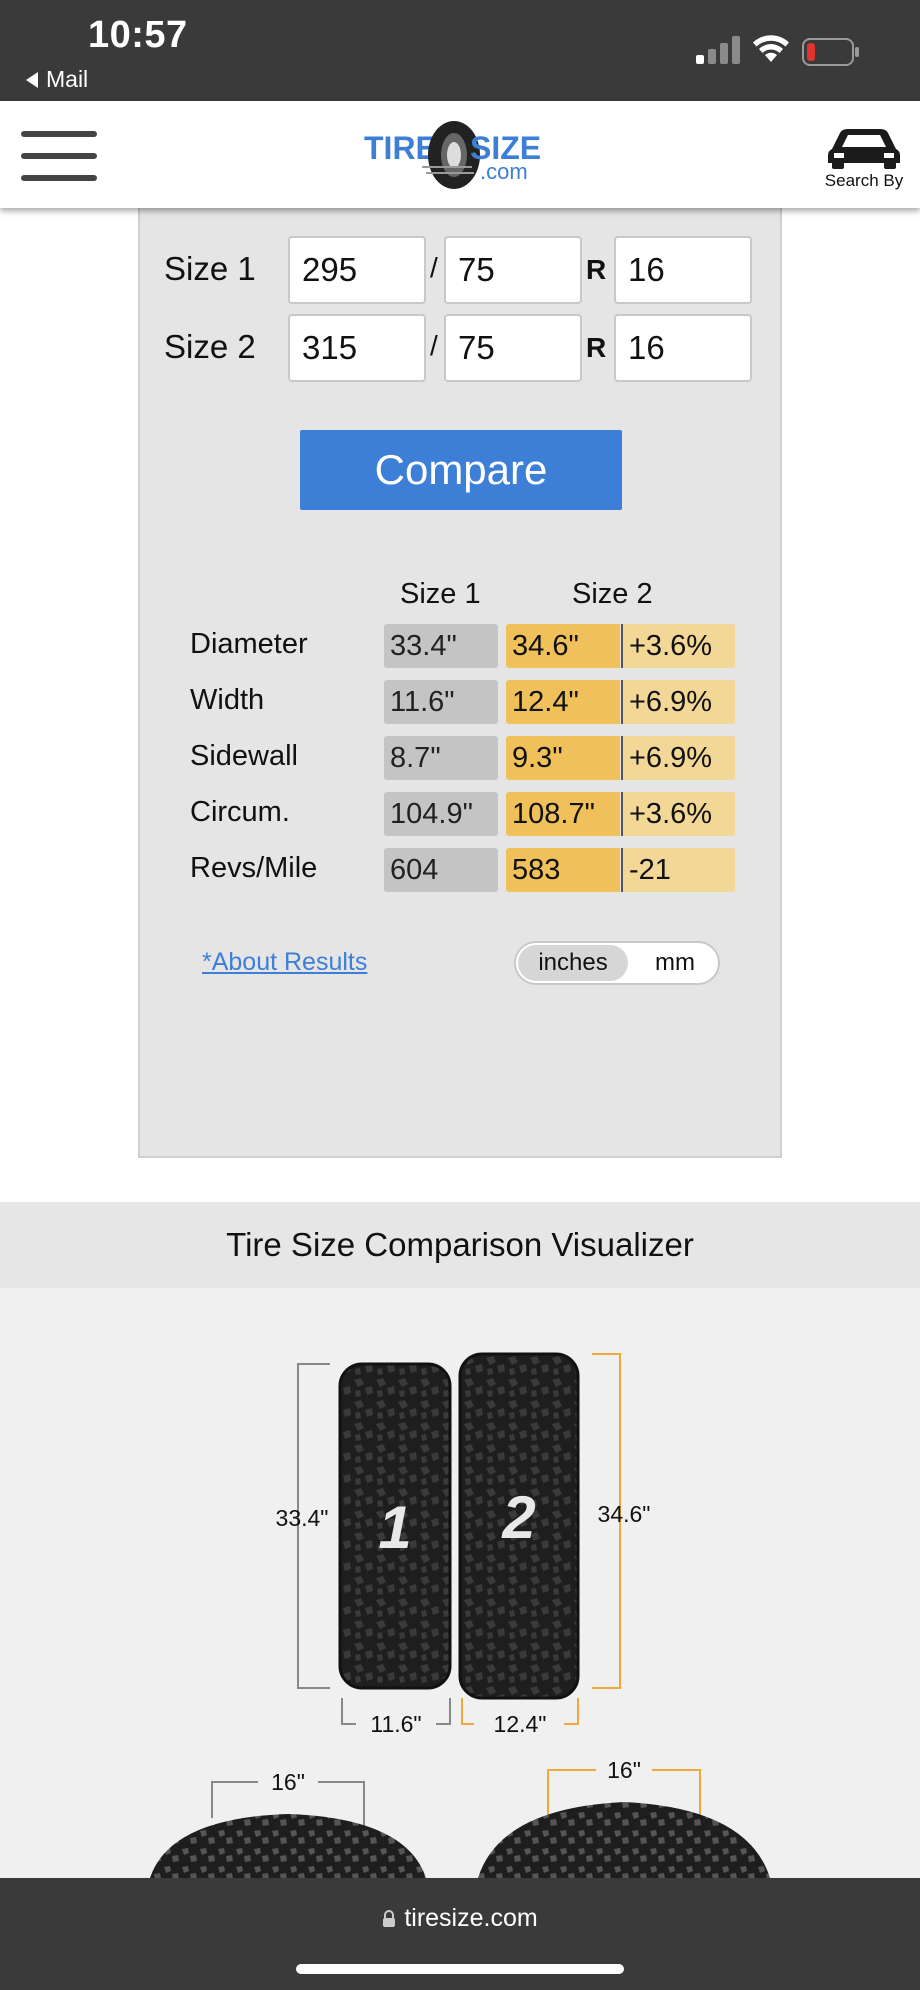 The width and height of the screenshot is (920, 1990). What do you see at coordinates (675, 963) in the screenshot?
I see `unit-mm-option: mm` at bounding box center [675, 963].